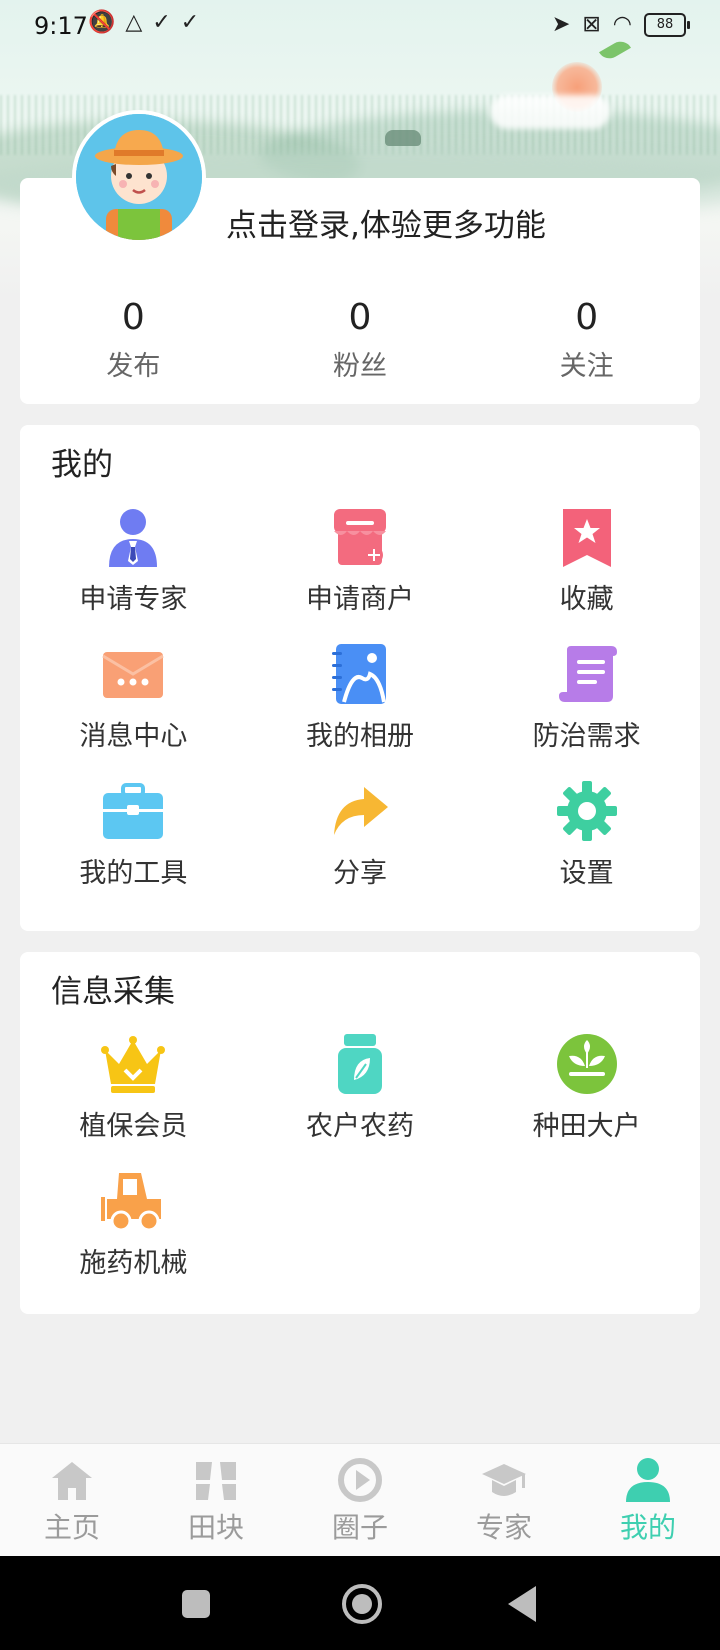  Describe the element at coordinates (586, 873) in the screenshot. I see `grid-label: 设置` at that location.